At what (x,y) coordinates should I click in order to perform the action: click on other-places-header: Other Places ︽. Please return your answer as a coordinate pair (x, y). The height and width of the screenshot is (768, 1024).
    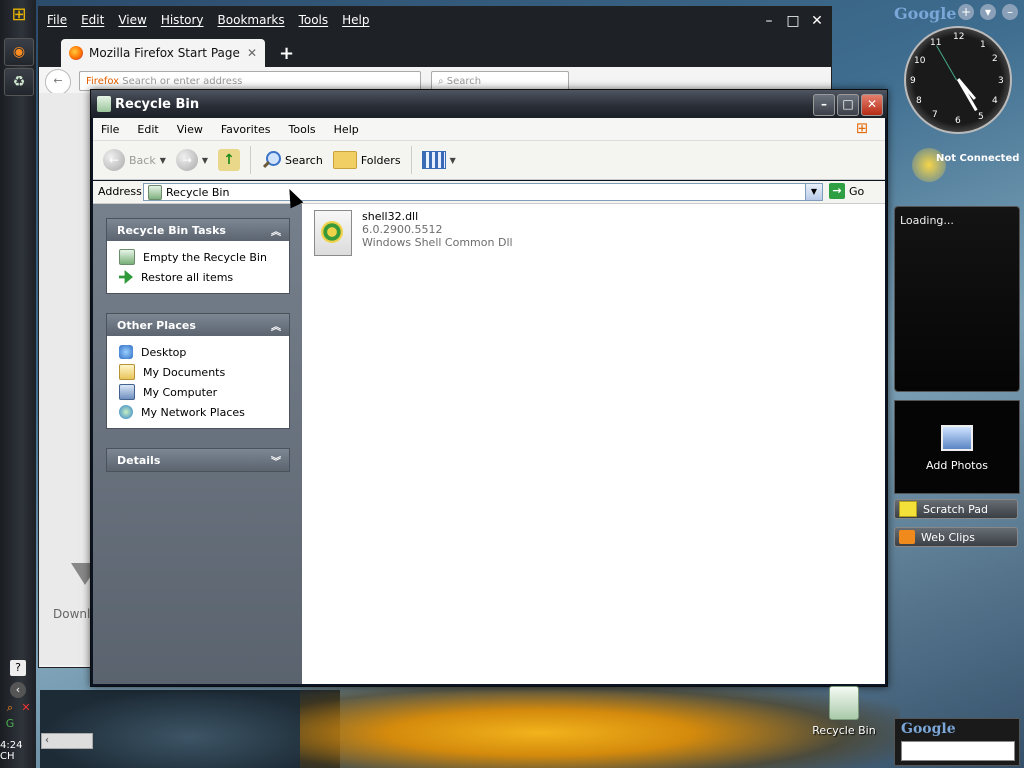
    Looking at the image, I should click on (198, 325).